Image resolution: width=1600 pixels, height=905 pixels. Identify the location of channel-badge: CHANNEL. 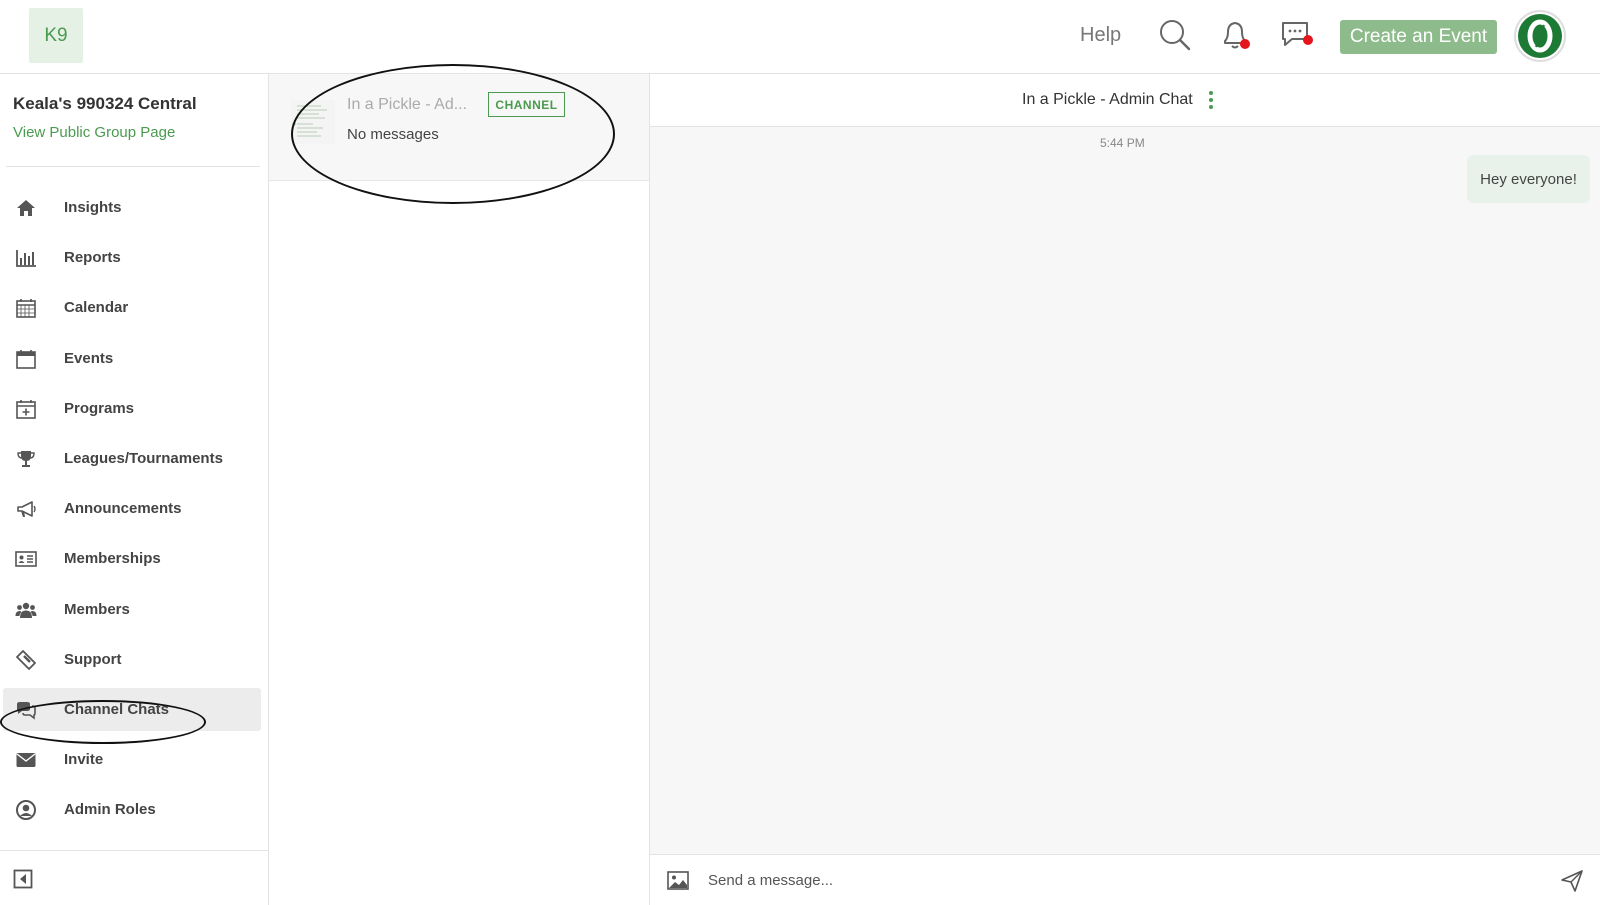
(526, 104).